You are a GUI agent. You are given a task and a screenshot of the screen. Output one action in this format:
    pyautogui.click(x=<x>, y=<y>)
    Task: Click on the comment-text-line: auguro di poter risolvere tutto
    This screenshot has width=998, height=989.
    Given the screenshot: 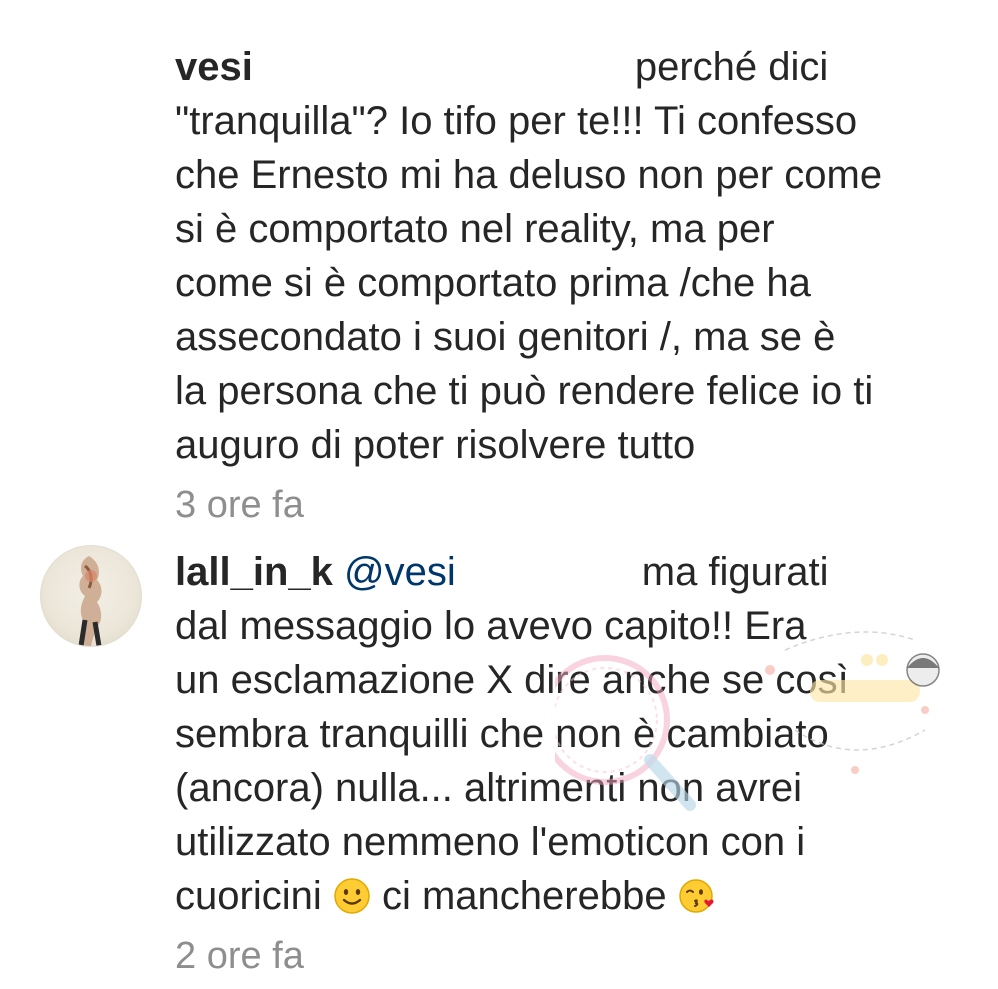 What is the action you would take?
    pyautogui.click(x=435, y=445)
    